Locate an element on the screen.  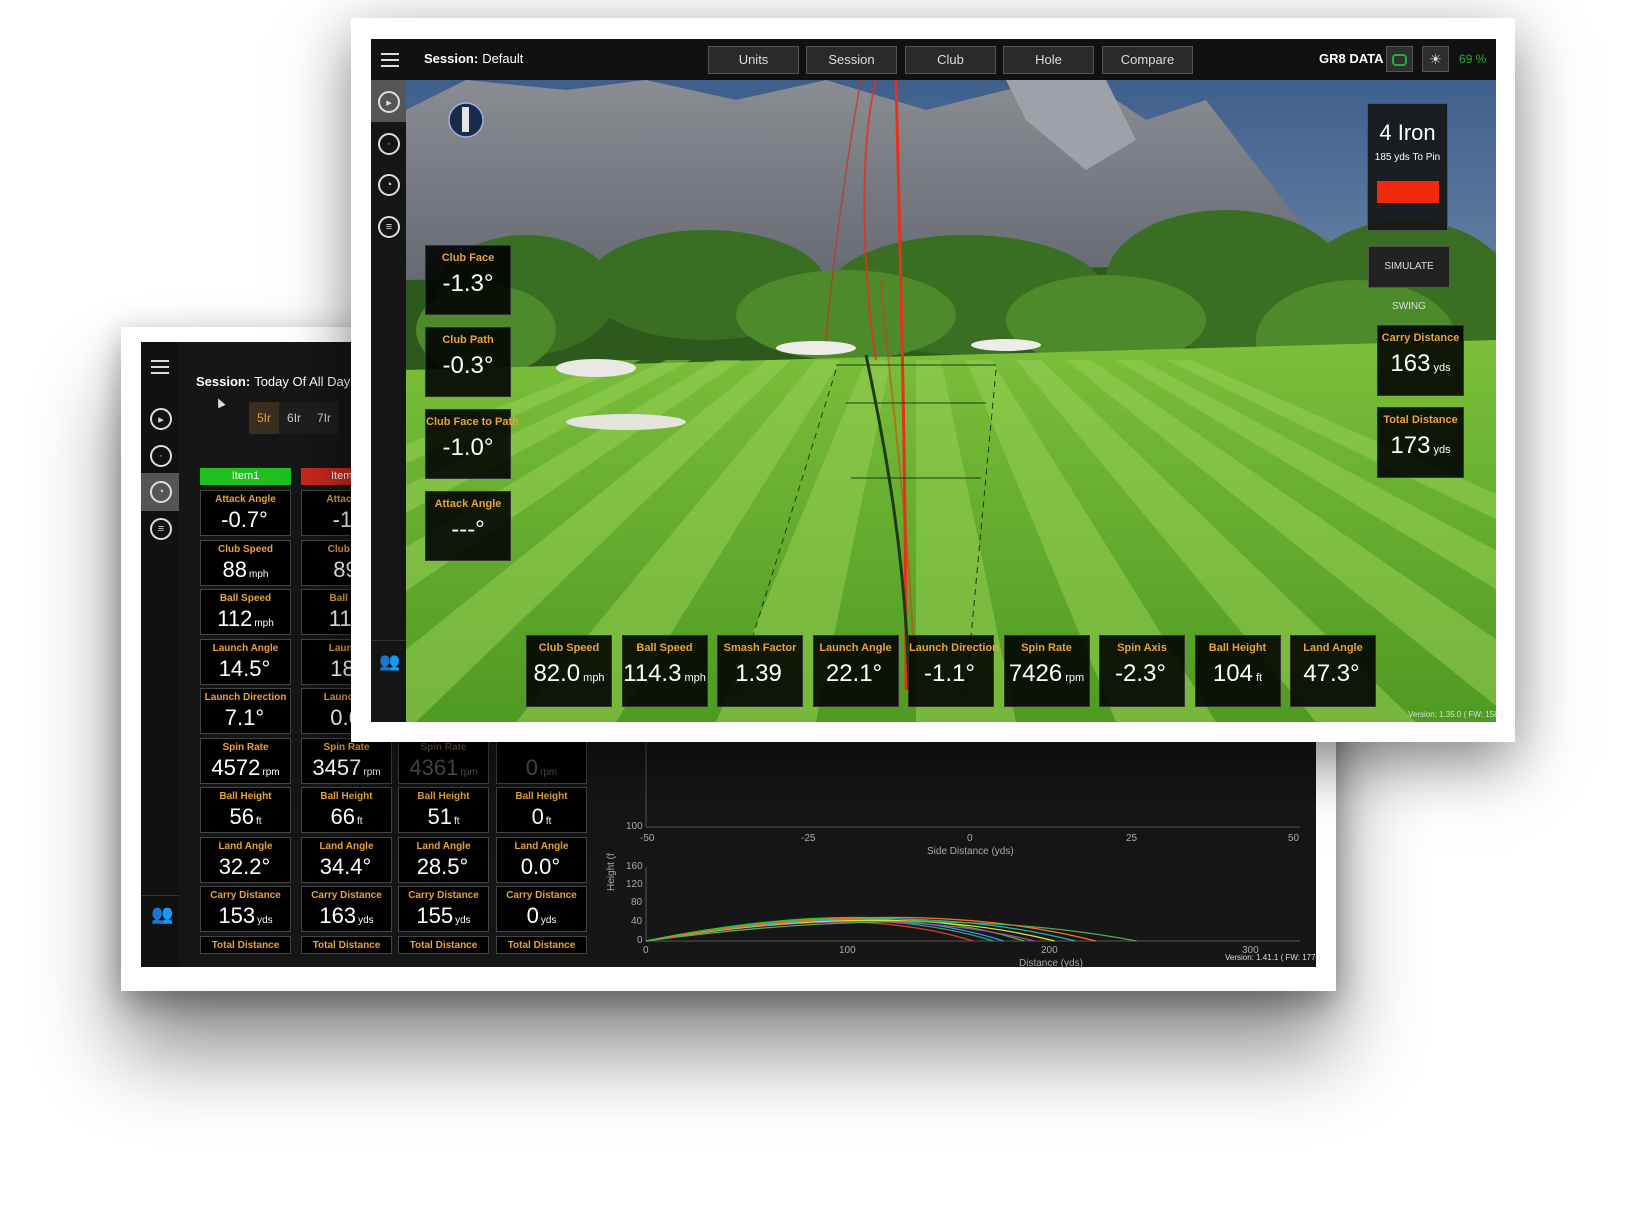
data-cell-value: 112 mph is located at coordinates (245, 621).